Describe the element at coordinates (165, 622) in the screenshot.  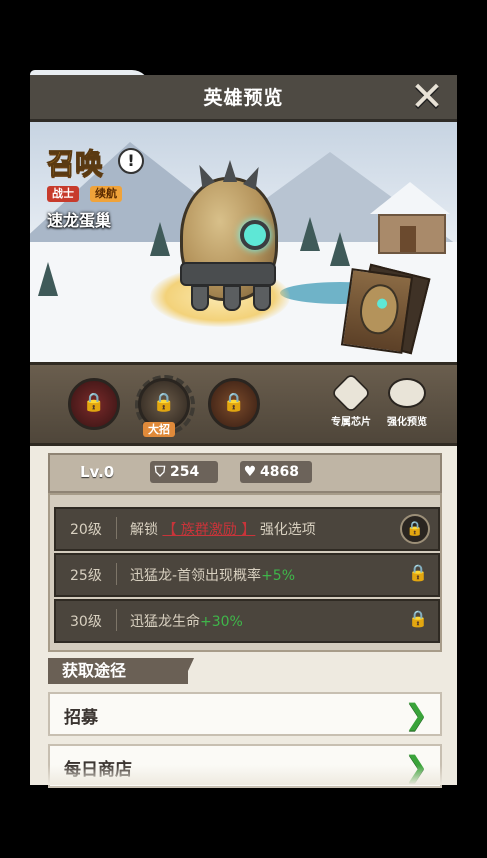
I see `unlock-prefix: 迅猛龙生命` at that location.